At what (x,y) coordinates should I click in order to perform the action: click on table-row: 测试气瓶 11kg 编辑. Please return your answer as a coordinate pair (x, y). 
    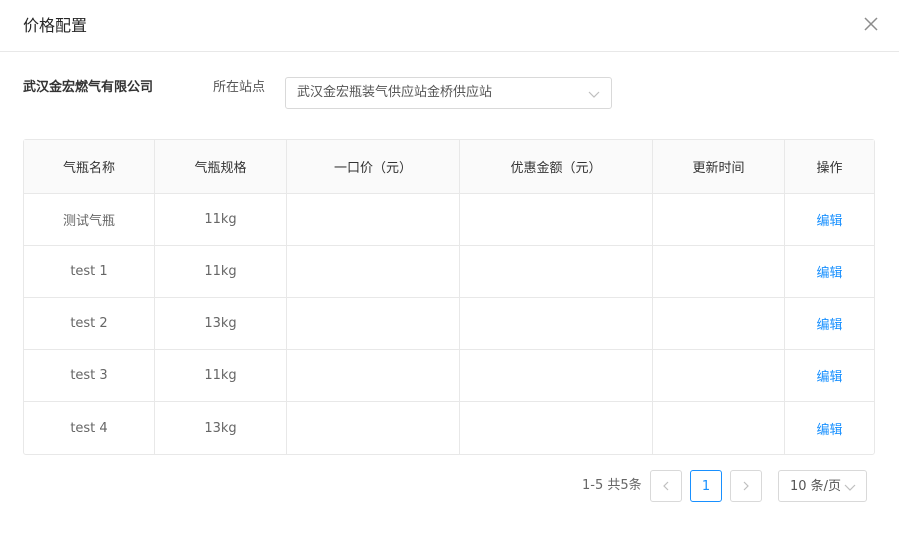
    Looking at the image, I should click on (449, 220).